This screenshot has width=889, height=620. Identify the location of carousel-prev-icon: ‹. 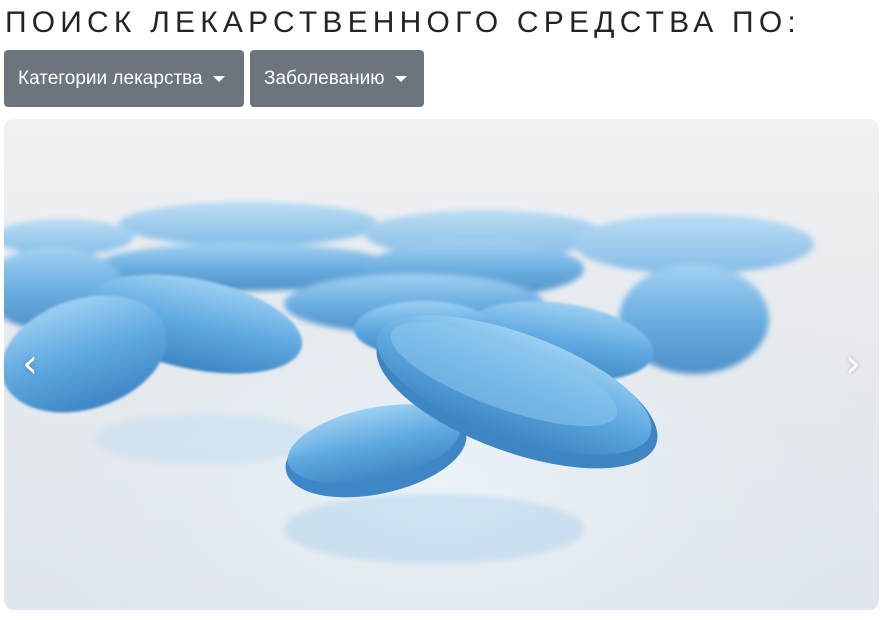
(30, 364).